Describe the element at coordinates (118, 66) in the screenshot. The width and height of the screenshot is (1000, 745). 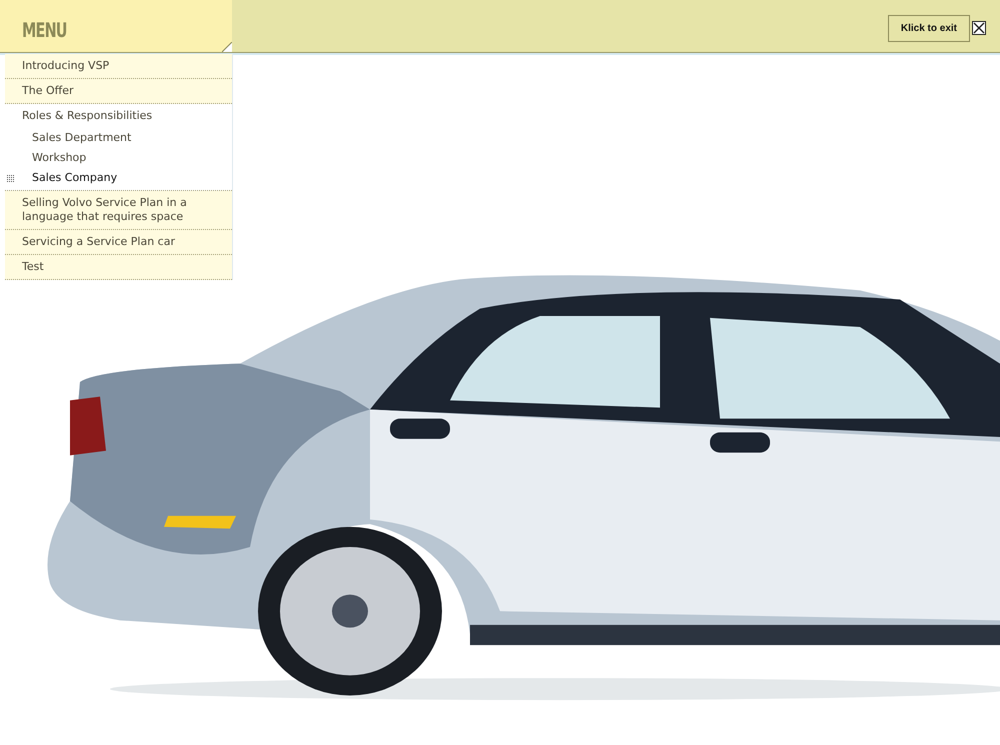
I see `menu-item: Introducing VSP` at that location.